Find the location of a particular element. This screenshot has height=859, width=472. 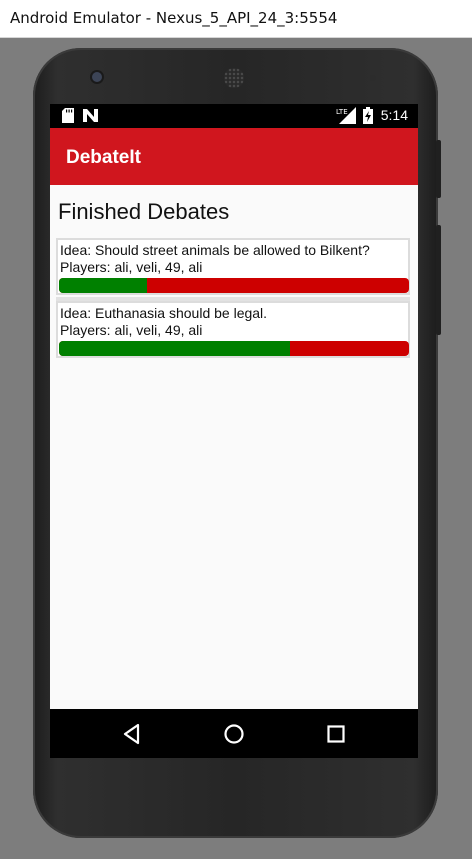

page-title: Finished Debates is located at coordinates (144, 211).